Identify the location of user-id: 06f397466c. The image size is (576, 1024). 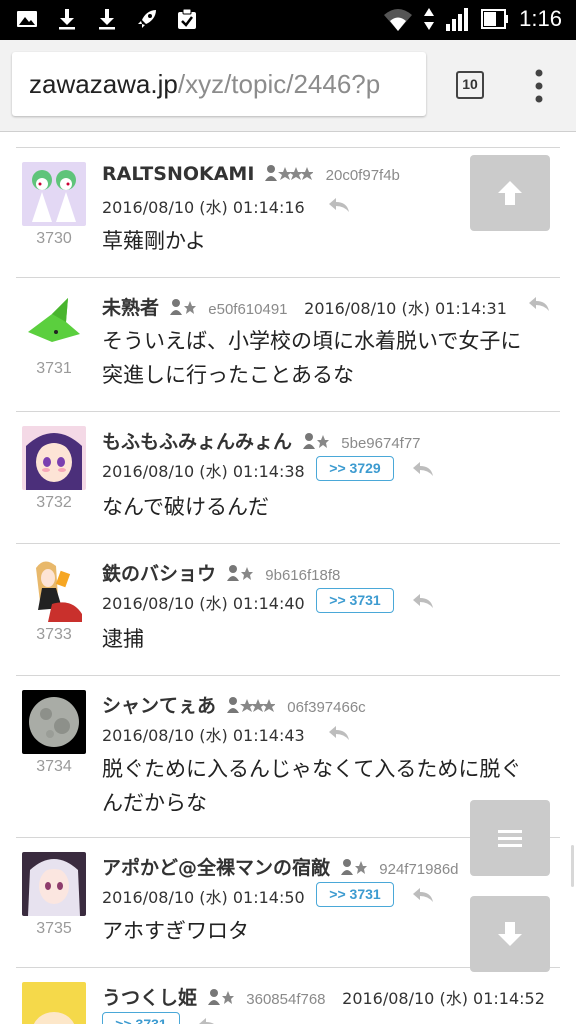
(326, 707).